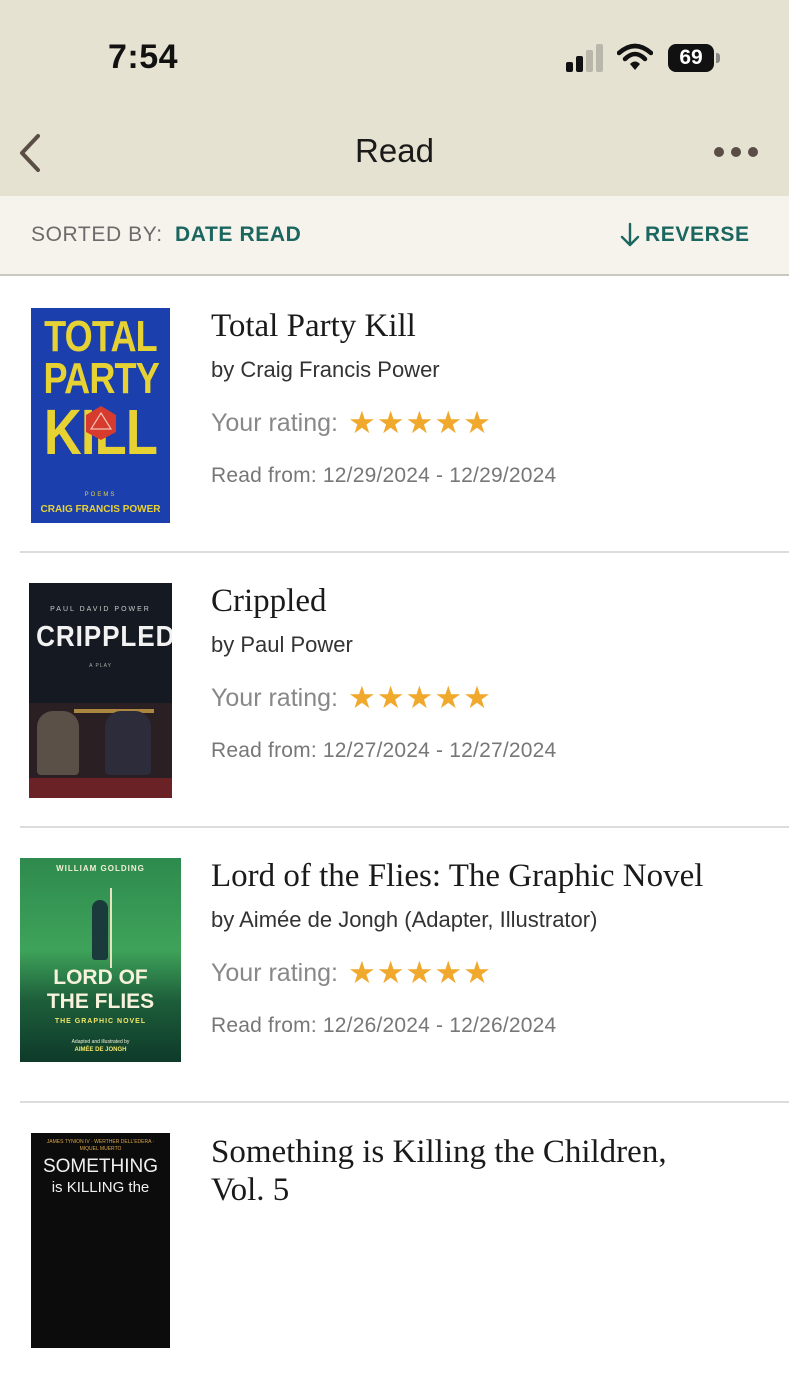  What do you see at coordinates (97, 234) in the screenshot?
I see `sort-label: SORTED BY:` at bounding box center [97, 234].